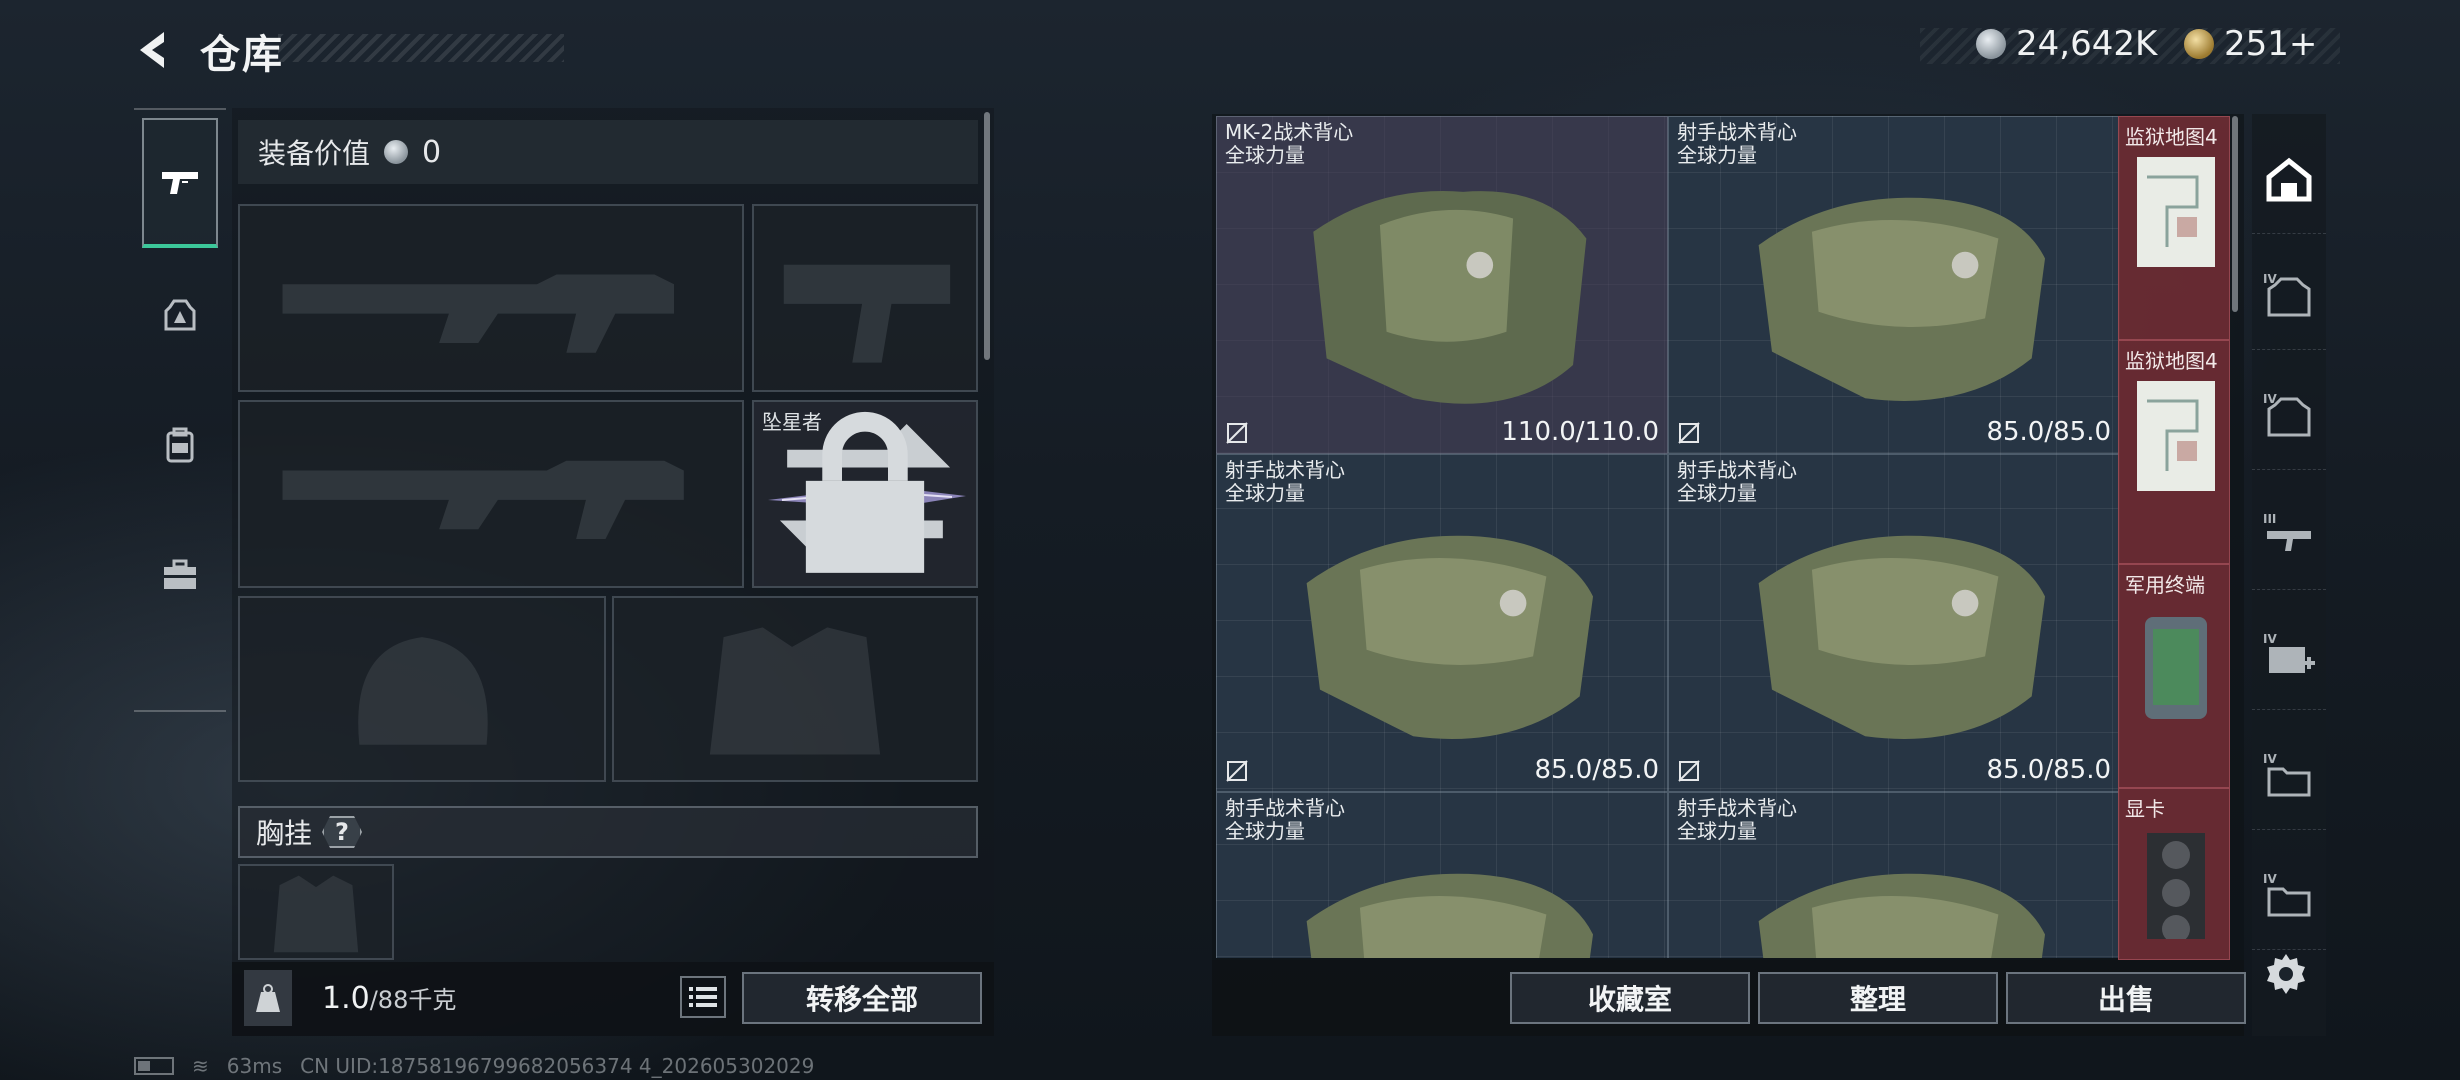 Image resolution: width=2460 pixels, height=1080 pixels. What do you see at coordinates (1630, 998) in the screenshot?
I see `collection-room-button: 收藏室` at bounding box center [1630, 998].